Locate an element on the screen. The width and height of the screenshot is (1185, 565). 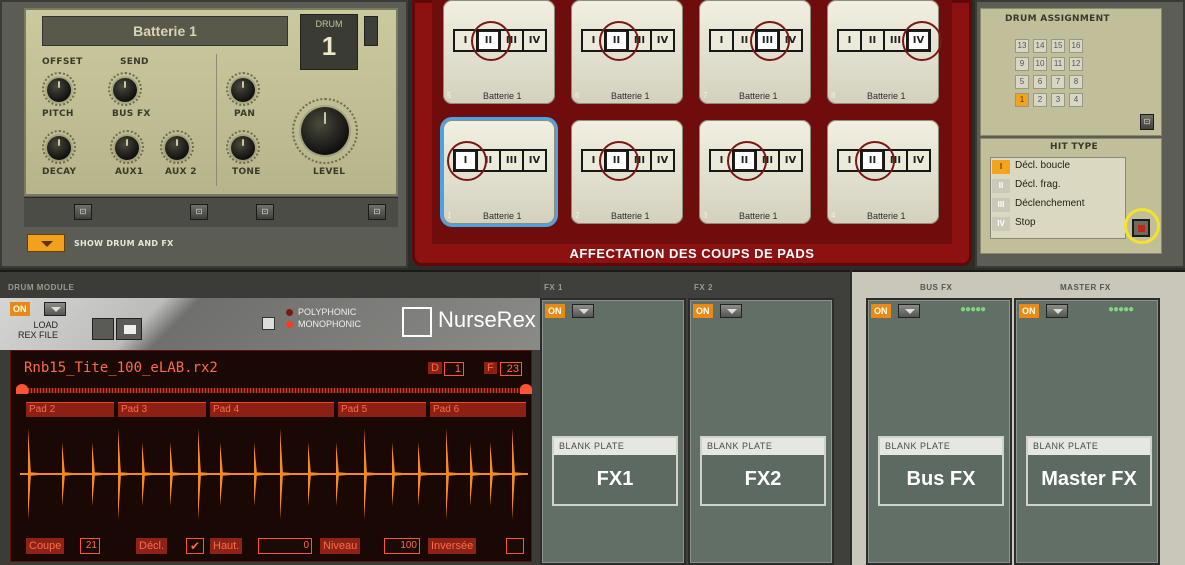
d-value: 1 is located at coordinates (454, 369).